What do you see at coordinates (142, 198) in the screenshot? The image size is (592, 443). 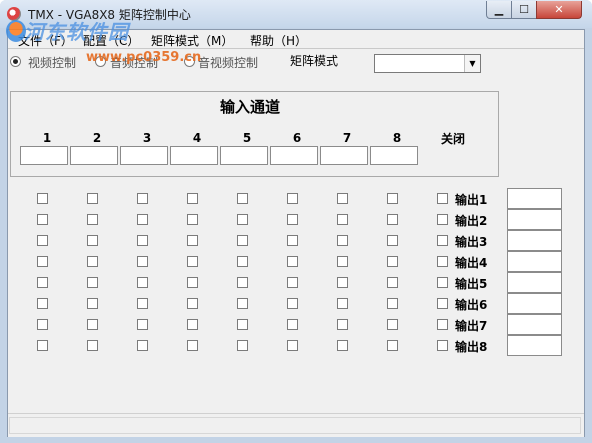 I see `route-checkbox-in3-out1` at bounding box center [142, 198].